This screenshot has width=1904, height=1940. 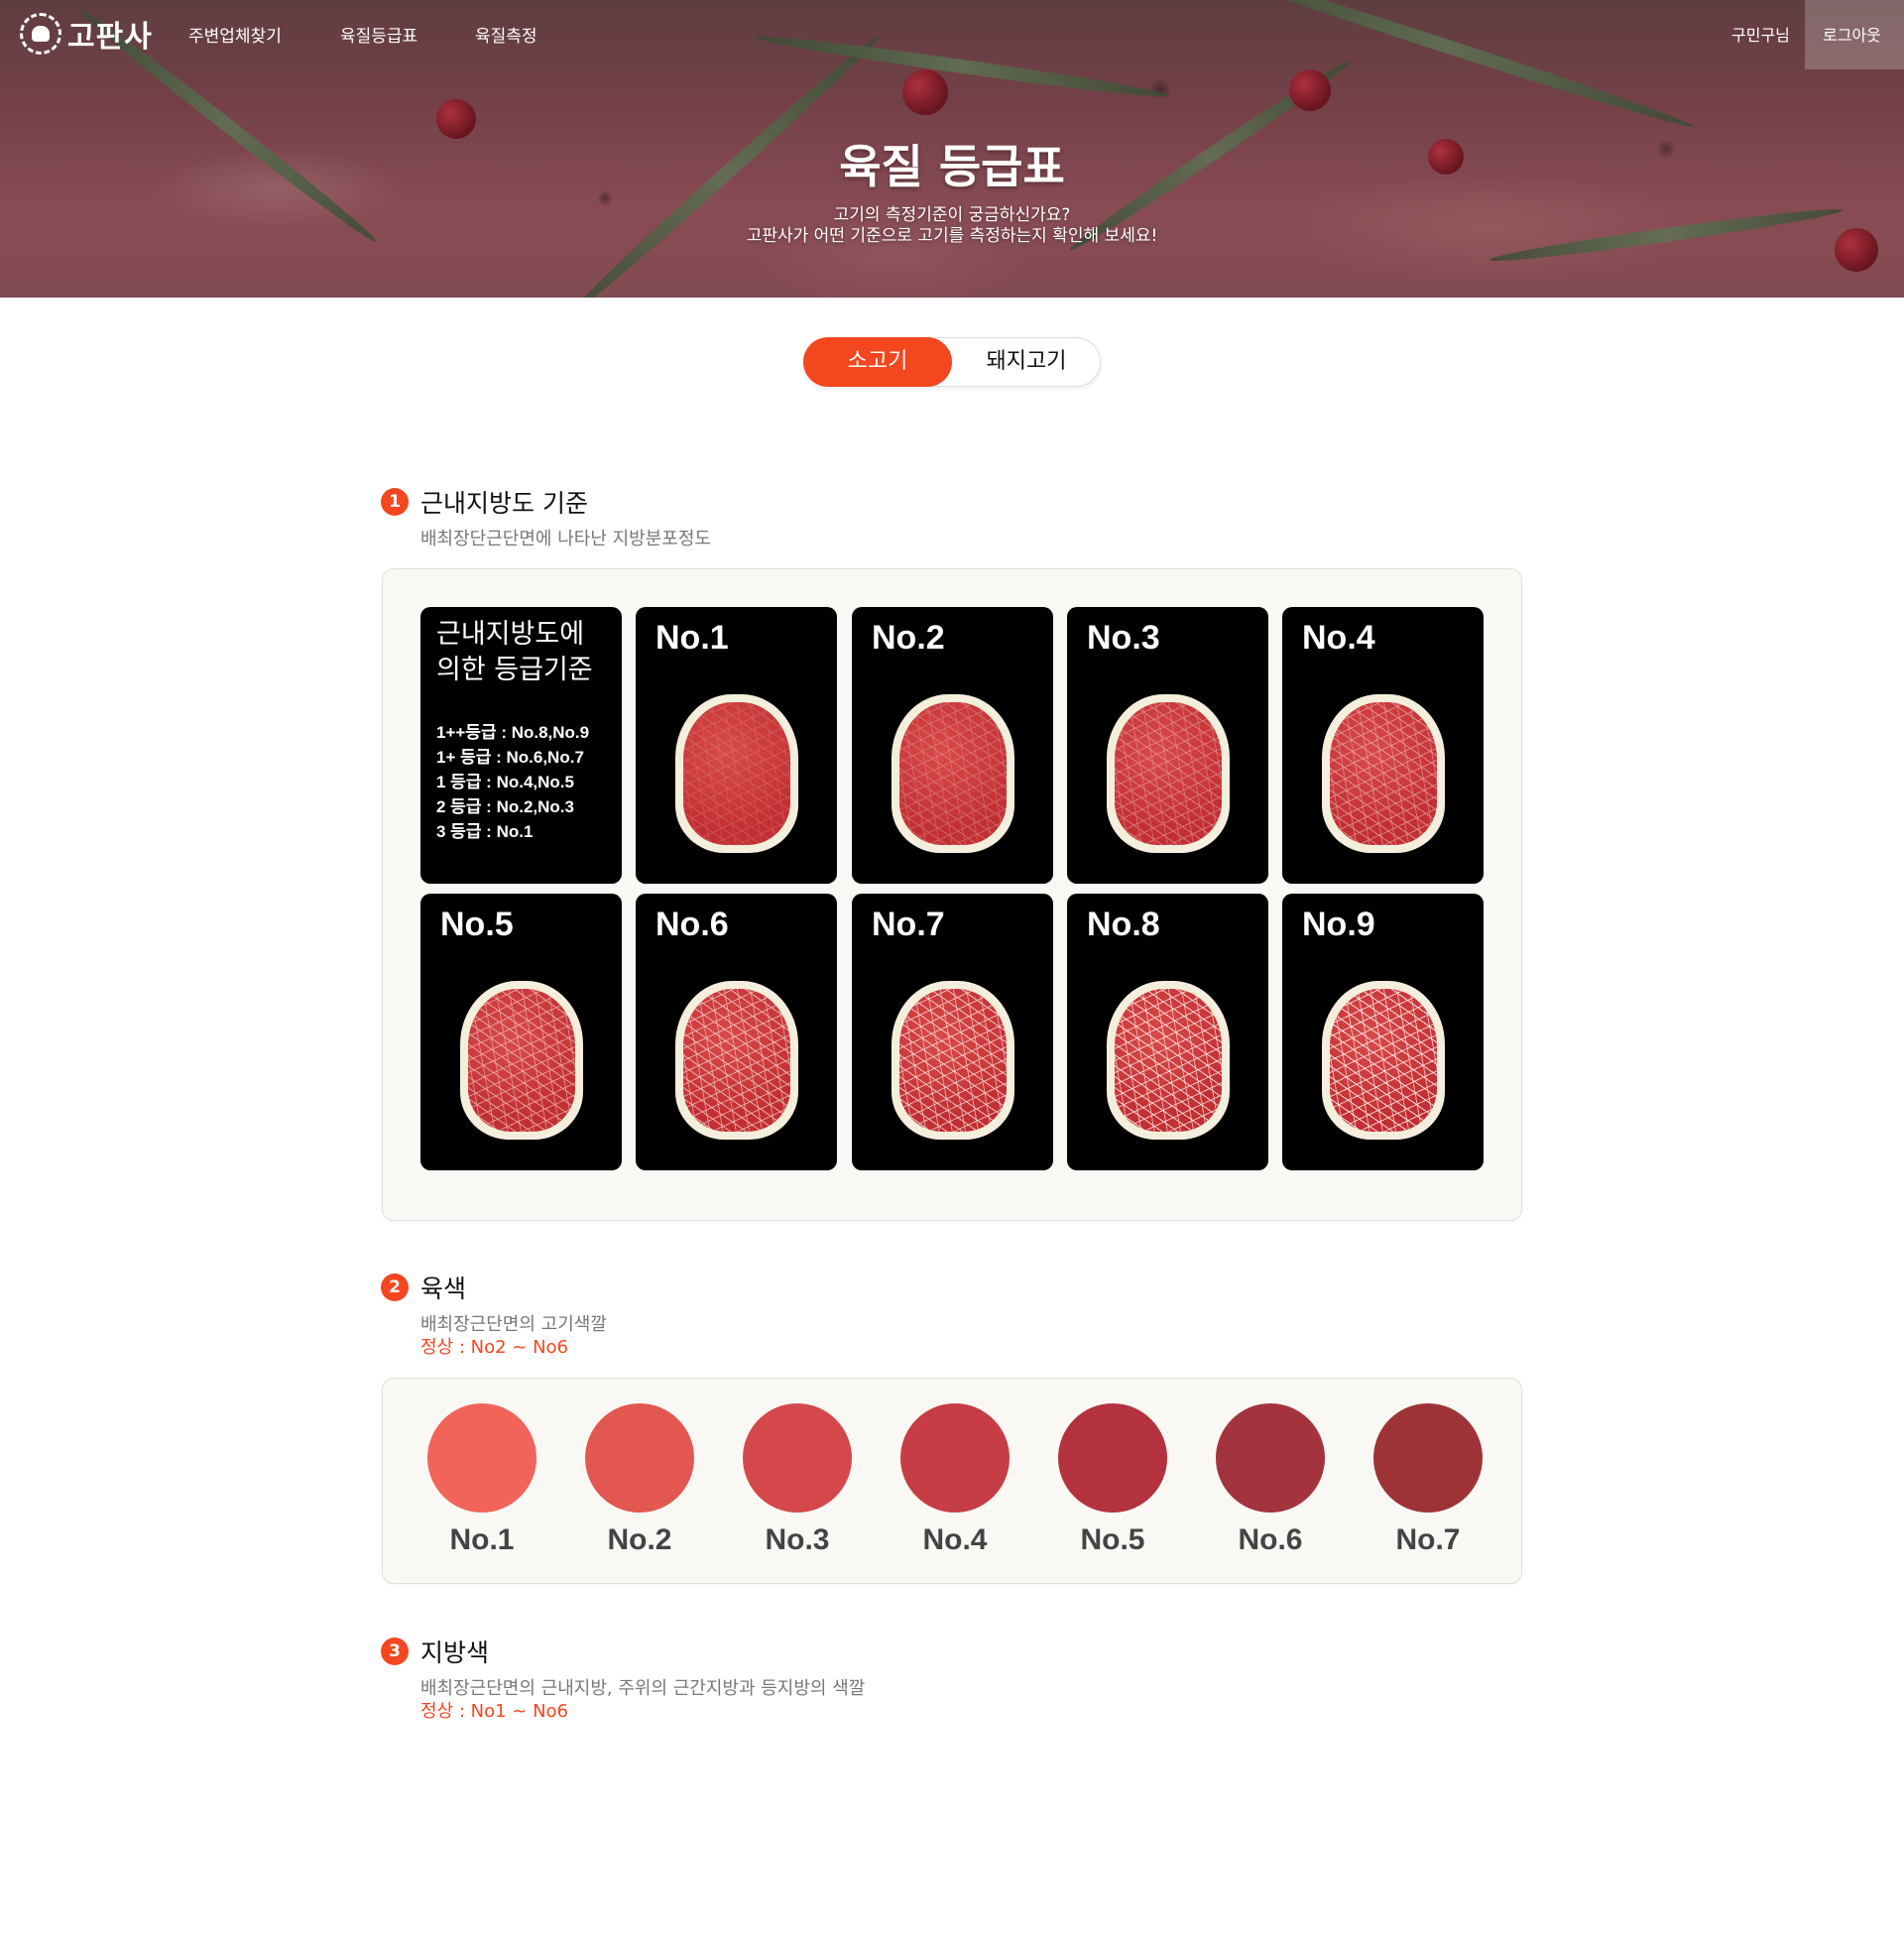 I want to click on section-description: 배최장단근단면에 나타난 지방분포정도, so click(x=565, y=539).